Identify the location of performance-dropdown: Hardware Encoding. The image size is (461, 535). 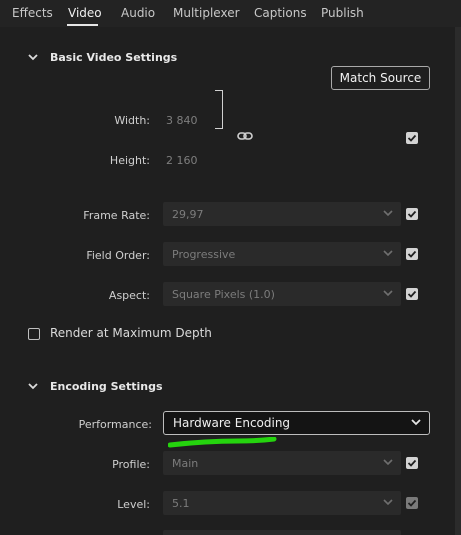
(296, 423).